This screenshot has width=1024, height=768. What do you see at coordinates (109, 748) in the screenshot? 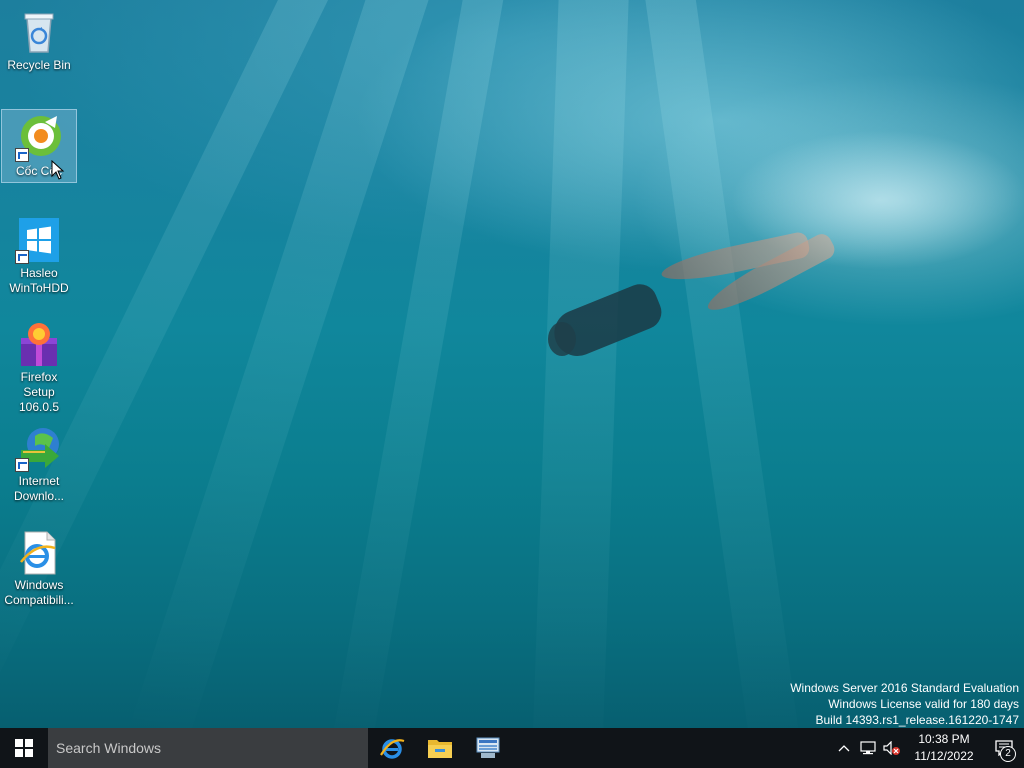
I see `search-placeholder: Search Windows` at bounding box center [109, 748].